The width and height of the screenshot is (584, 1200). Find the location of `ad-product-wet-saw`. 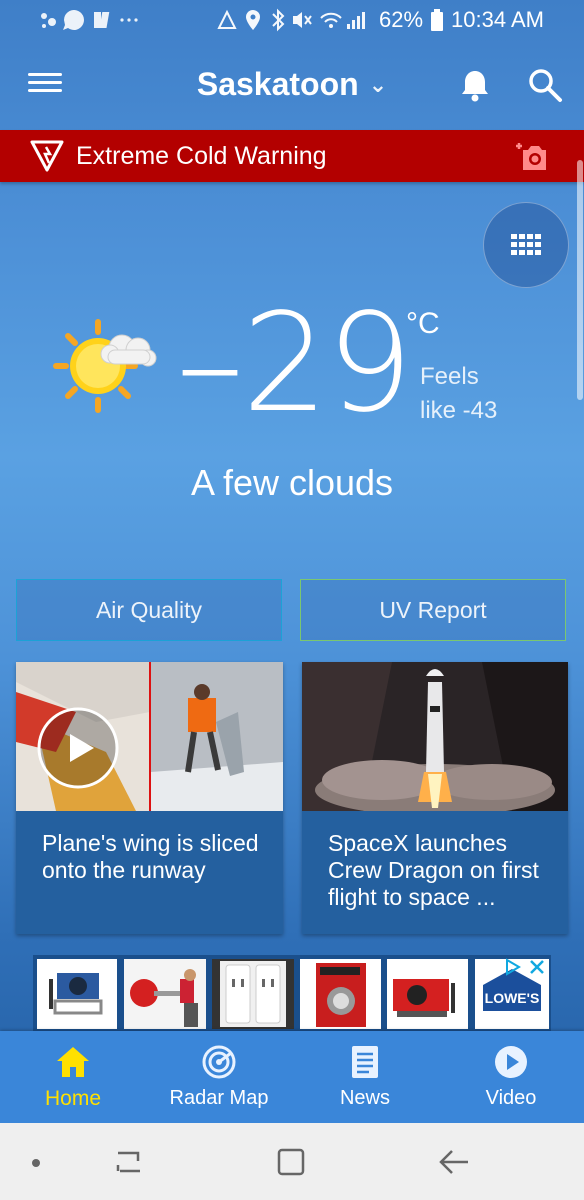

ad-product-wet-saw is located at coordinates (427, 994).